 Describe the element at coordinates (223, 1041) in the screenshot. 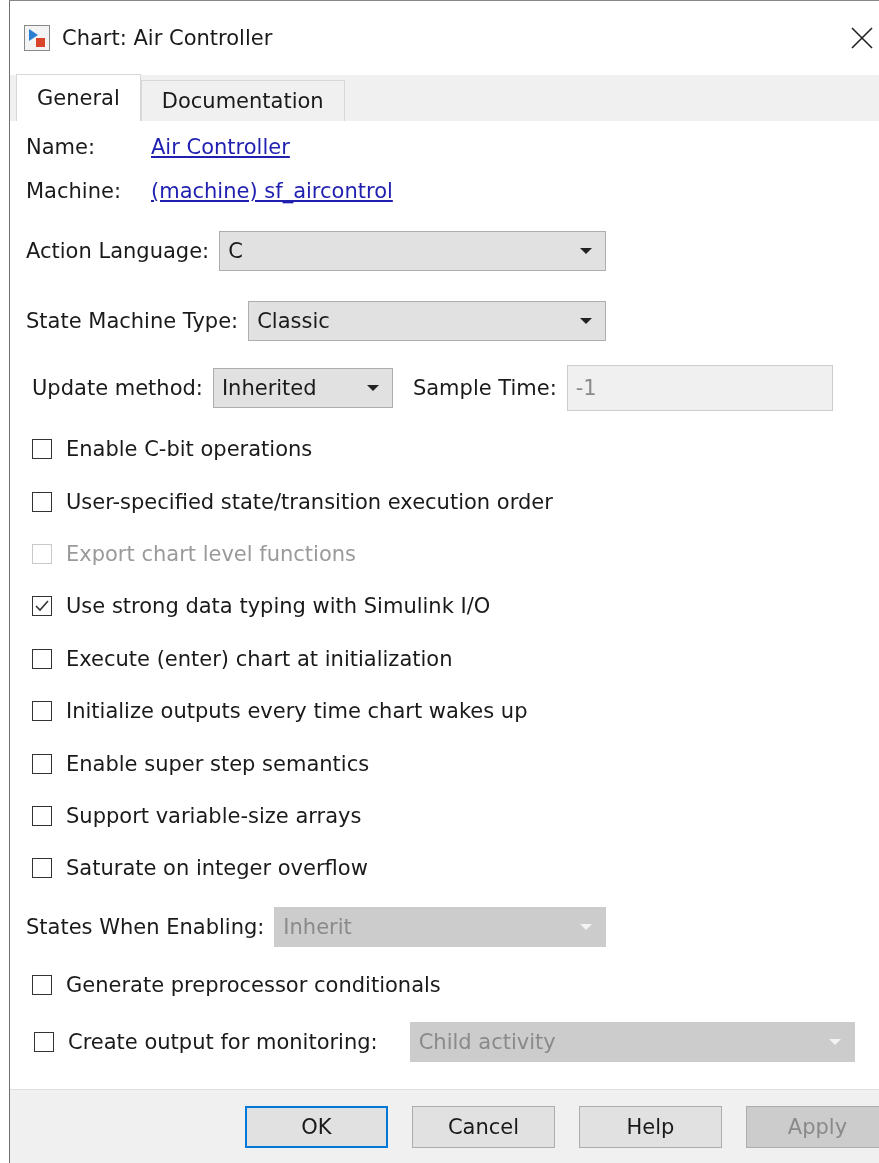

I see `checkbox-label: Create output for monitoring:` at that location.